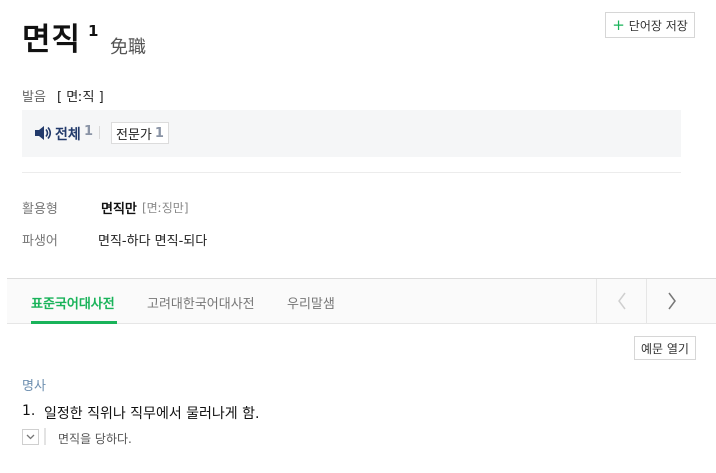  What do you see at coordinates (658, 25) in the screenshot?
I see `save-button-label: 단어장 저장` at bounding box center [658, 25].